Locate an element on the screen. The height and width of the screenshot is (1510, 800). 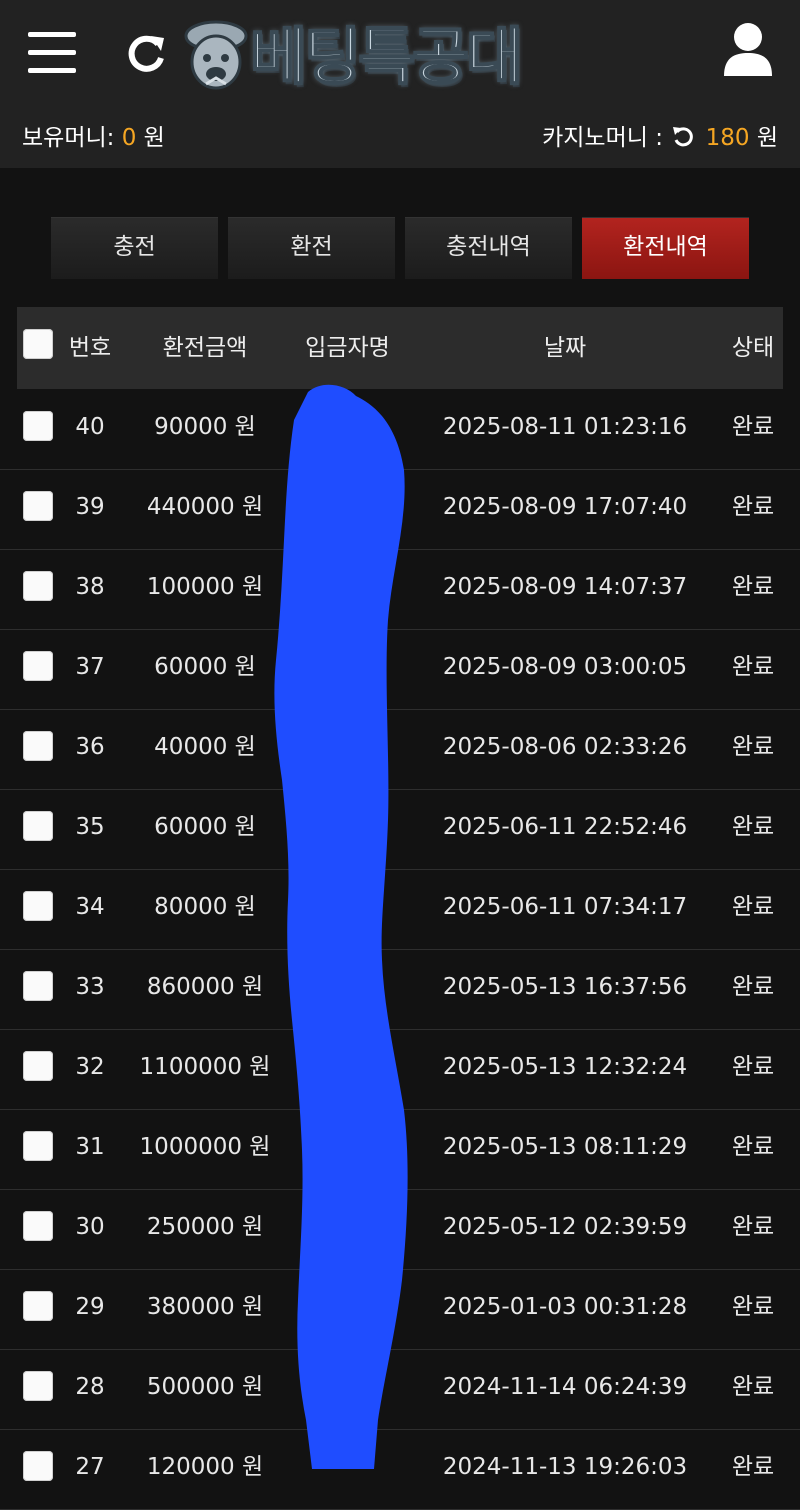
row-amount: 1100000 원 is located at coordinates (205, 1067).